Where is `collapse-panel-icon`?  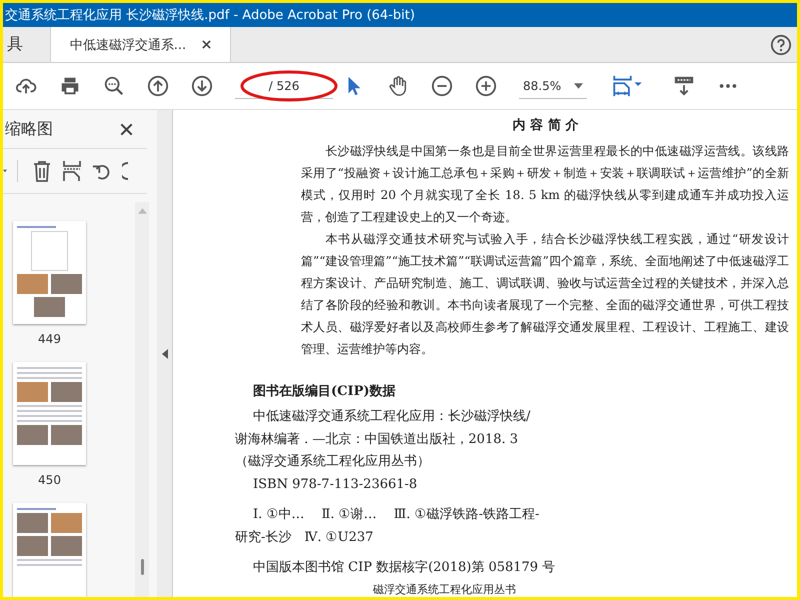
collapse-panel-icon is located at coordinates (165, 353).